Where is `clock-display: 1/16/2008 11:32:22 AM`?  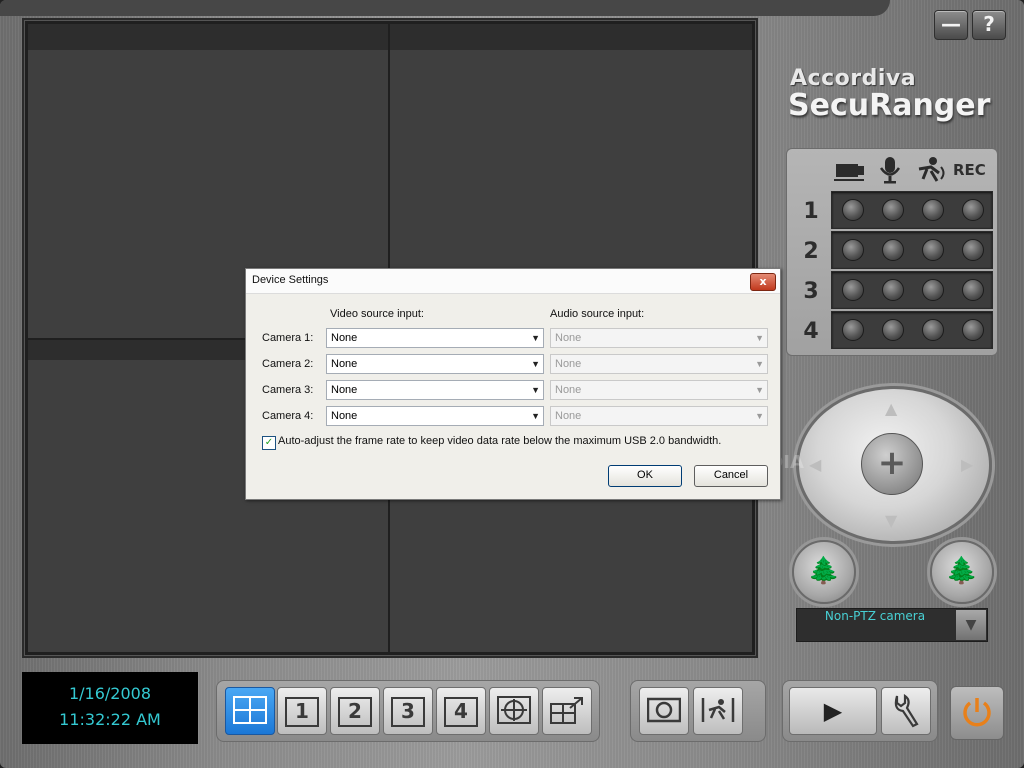 clock-display: 1/16/2008 11:32:22 AM is located at coordinates (110, 708).